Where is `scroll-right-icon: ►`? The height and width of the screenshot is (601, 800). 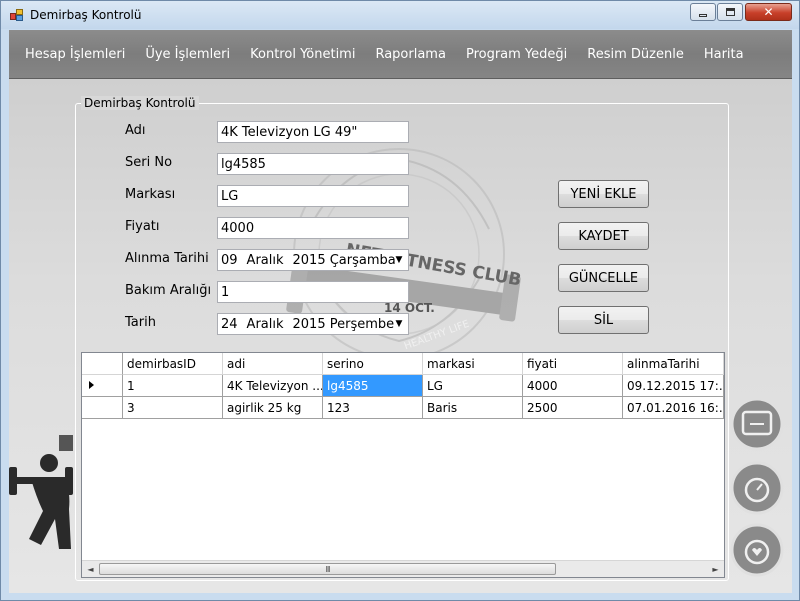 scroll-right-icon: ► is located at coordinates (715, 569).